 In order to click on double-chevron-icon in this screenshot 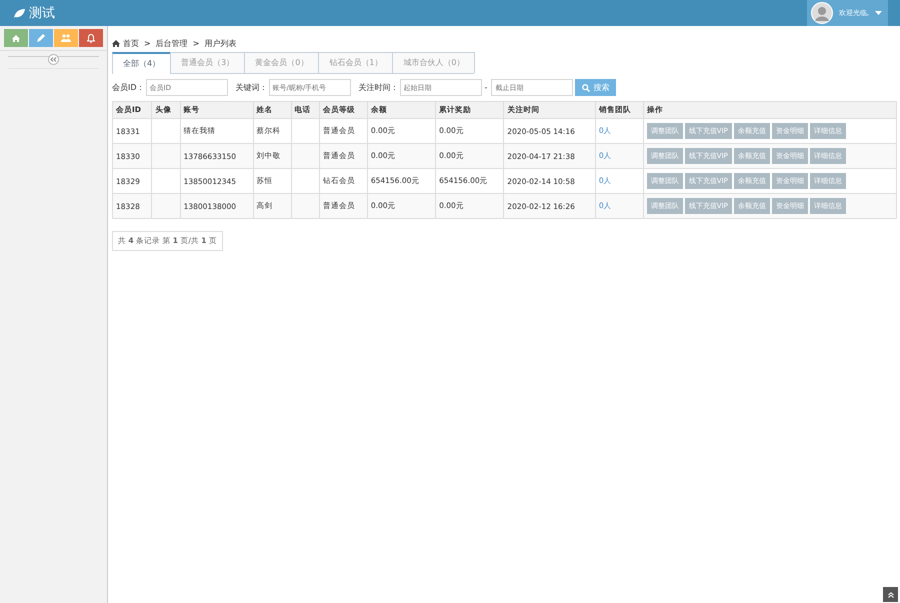, I will do `click(891, 595)`.